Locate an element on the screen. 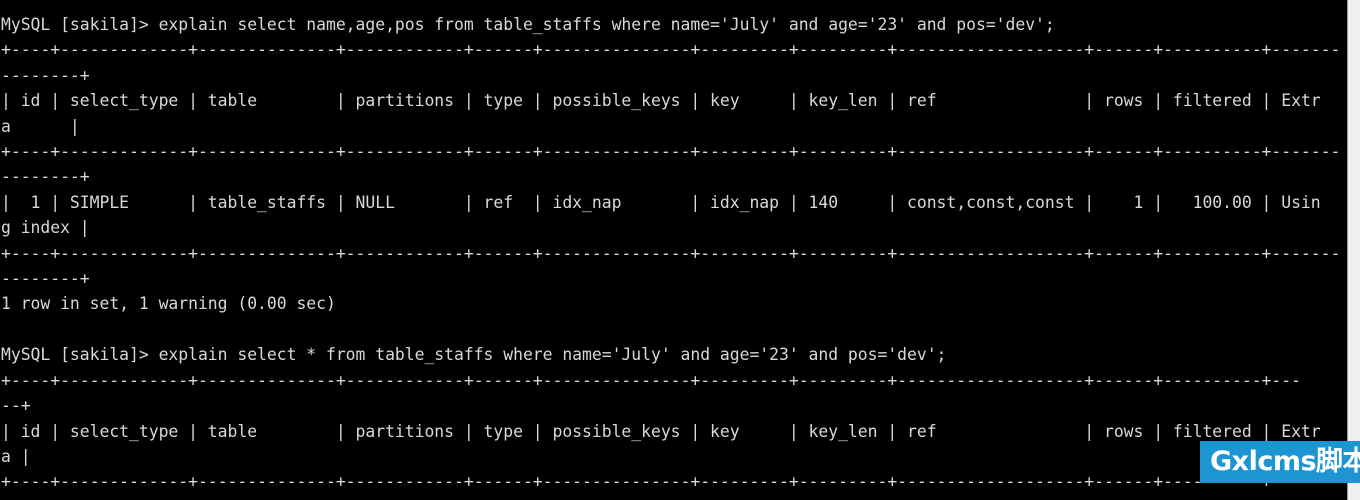 The width and height of the screenshot is (1360, 500). watermark-badge: Gxlcms脚本 is located at coordinates (1280, 462).